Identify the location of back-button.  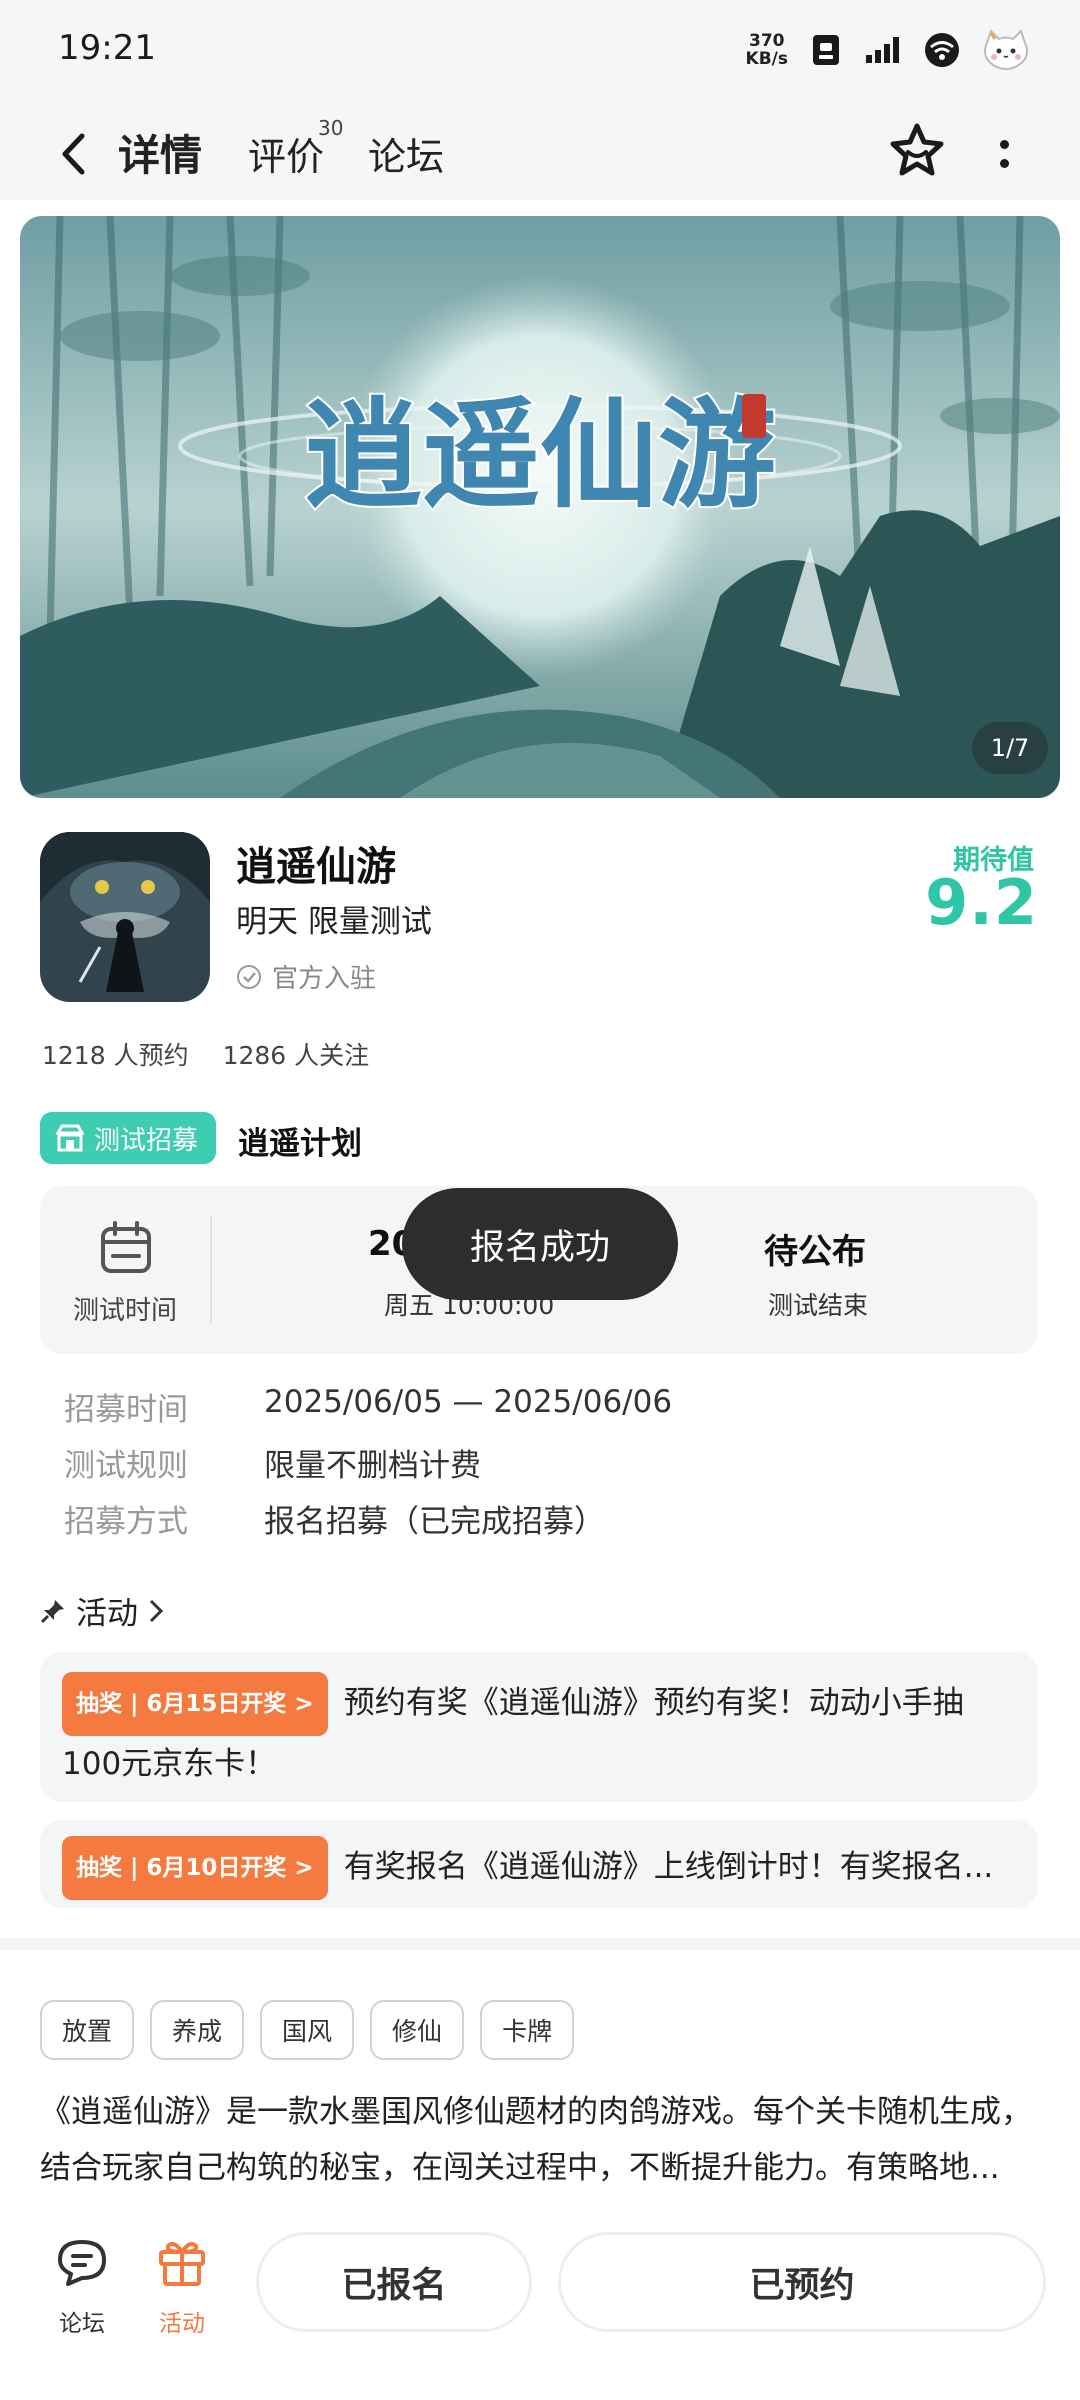
(73, 154).